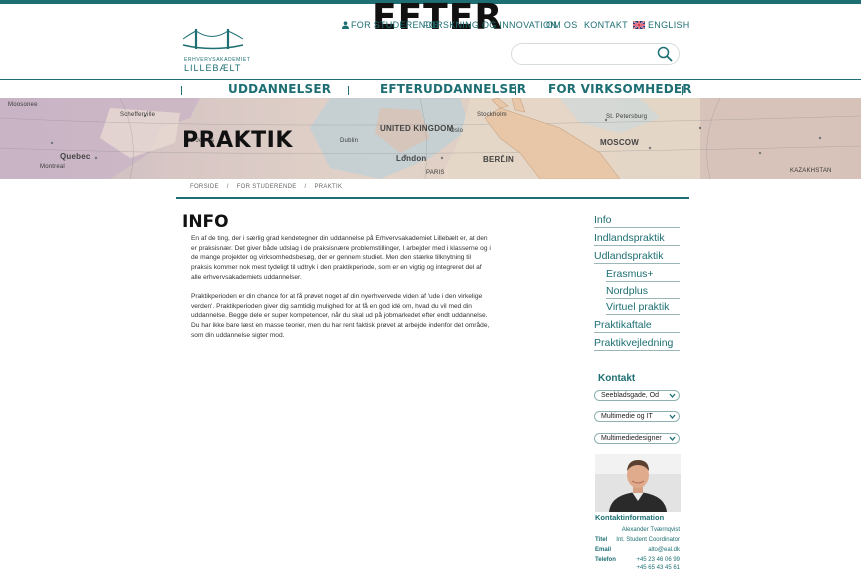  What do you see at coordinates (457, 131) in the screenshot?
I see `map-label: Oslo` at bounding box center [457, 131].